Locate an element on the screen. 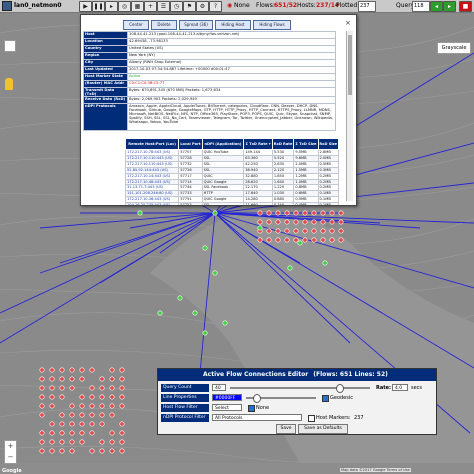  zoom-in-button: + is located at coordinates (10, 446).